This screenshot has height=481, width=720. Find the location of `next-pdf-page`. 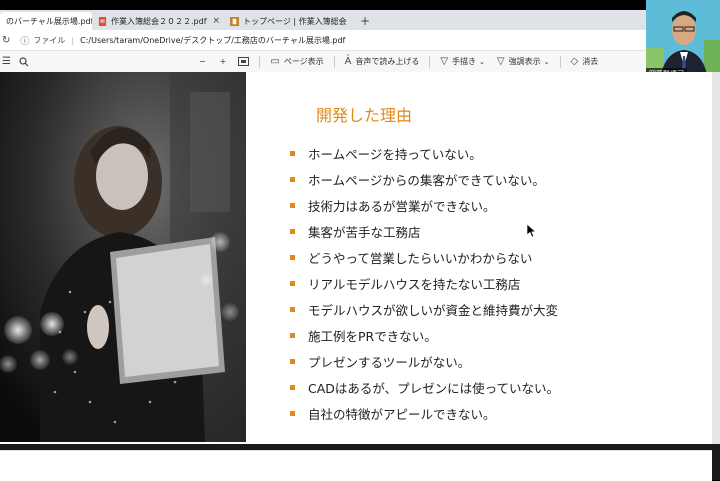

next-pdf-page is located at coordinates (356, 465).